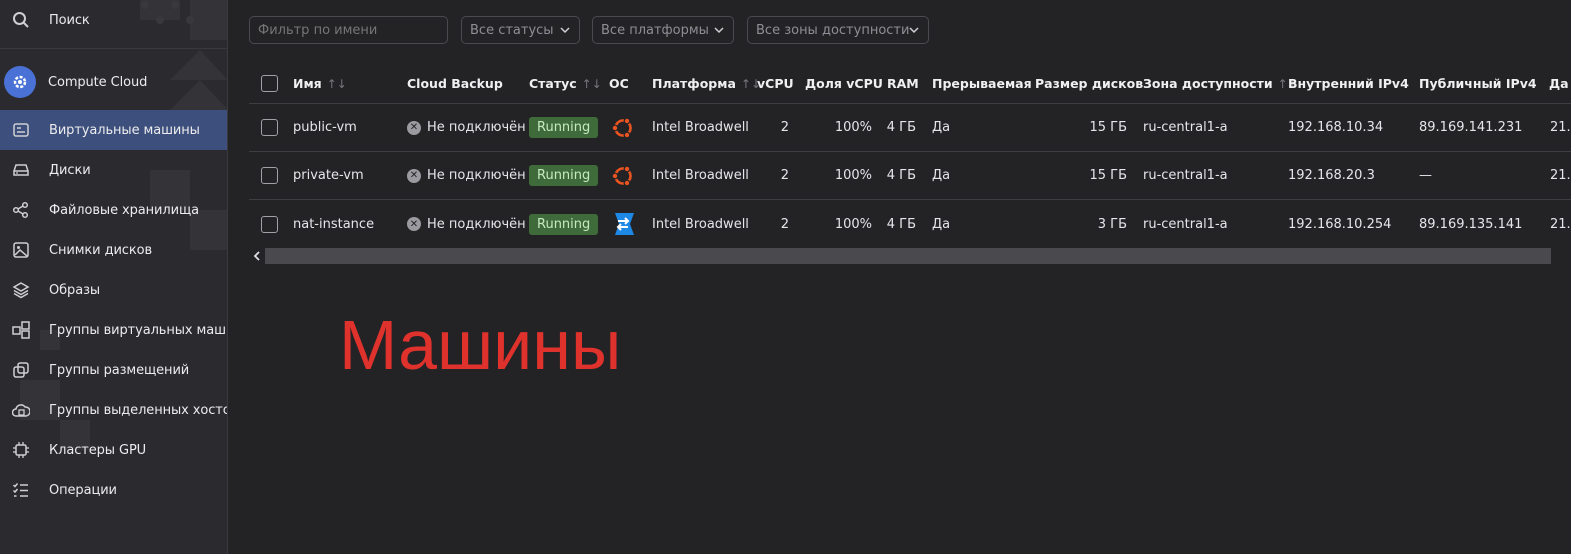  What do you see at coordinates (21, 410) in the screenshot?
I see `host-group-icon` at bounding box center [21, 410].